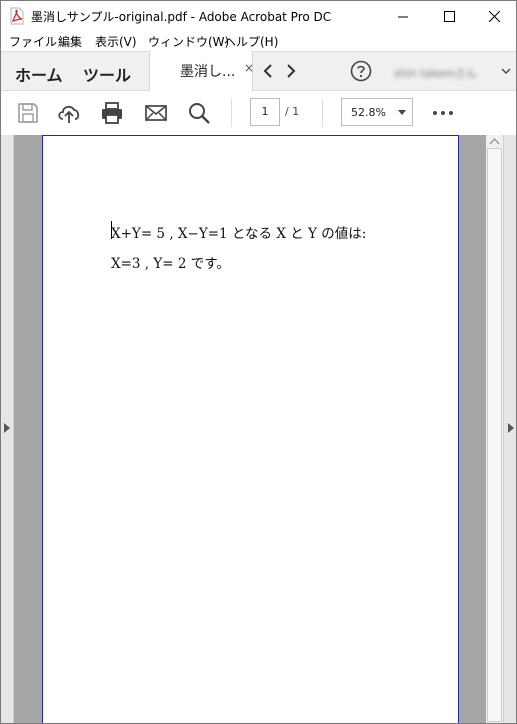  I want to click on menu-edit: 編集, so click(70, 41).